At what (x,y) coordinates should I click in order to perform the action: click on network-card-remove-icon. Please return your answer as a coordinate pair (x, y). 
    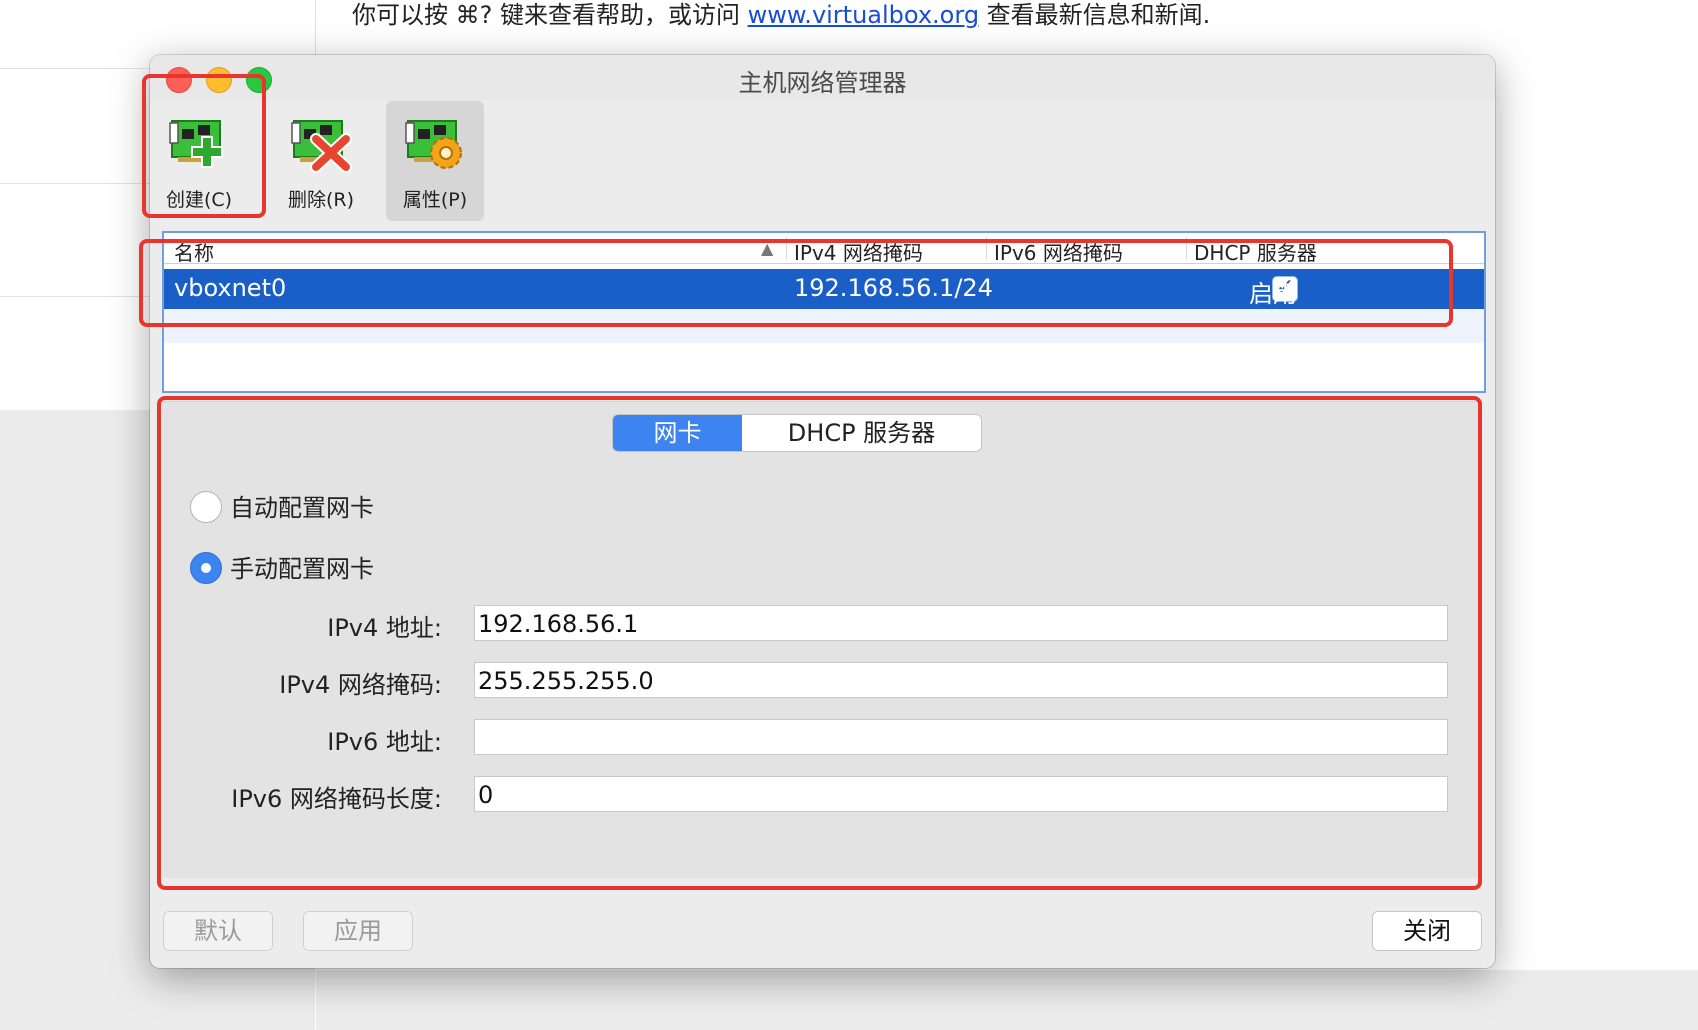
    Looking at the image, I should click on (321, 146).